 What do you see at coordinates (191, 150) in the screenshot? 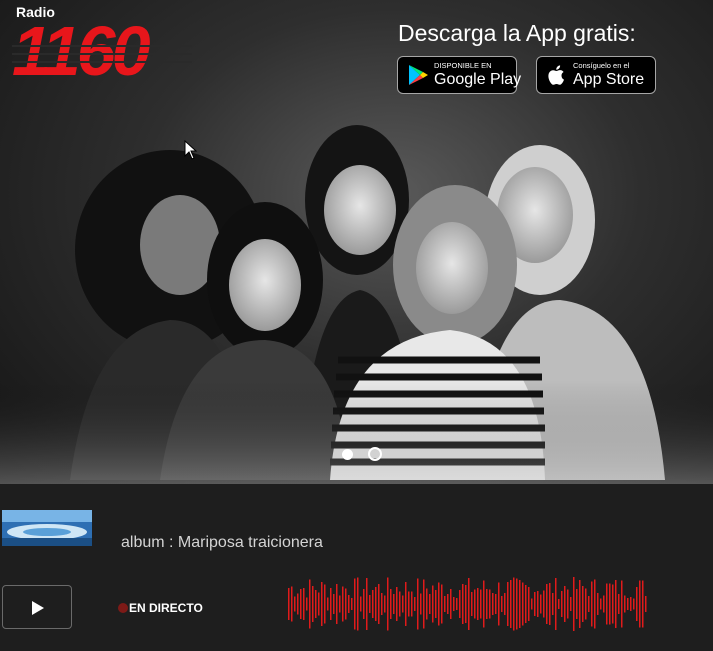
I see `mouse-cursor-icon` at bounding box center [191, 150].